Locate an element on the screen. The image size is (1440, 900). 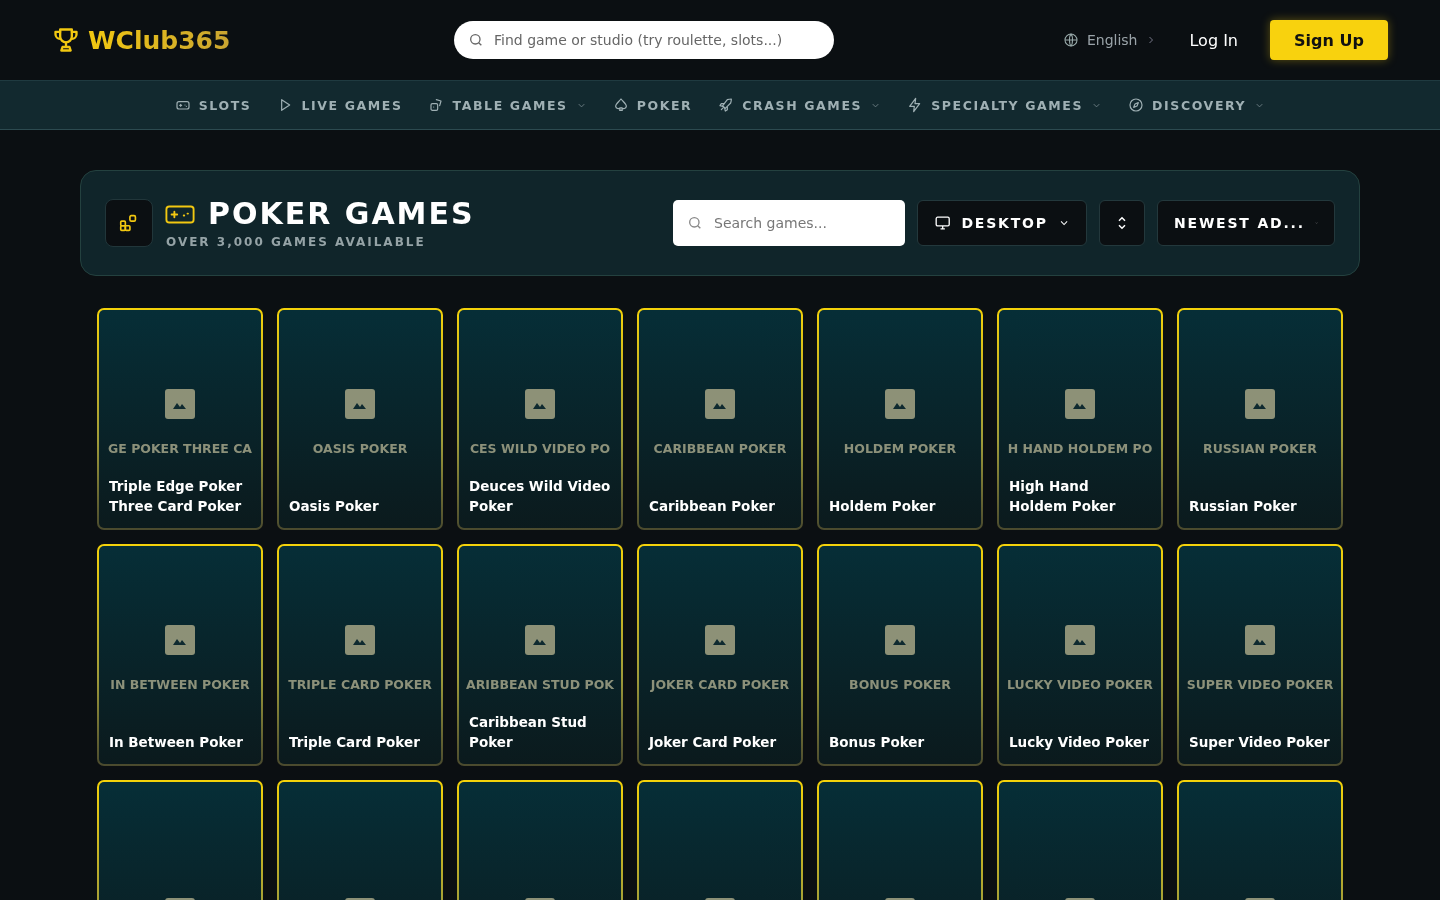
game-card: IN BETWEEN POKER In Between Poker is located at coordinates (180, 655).